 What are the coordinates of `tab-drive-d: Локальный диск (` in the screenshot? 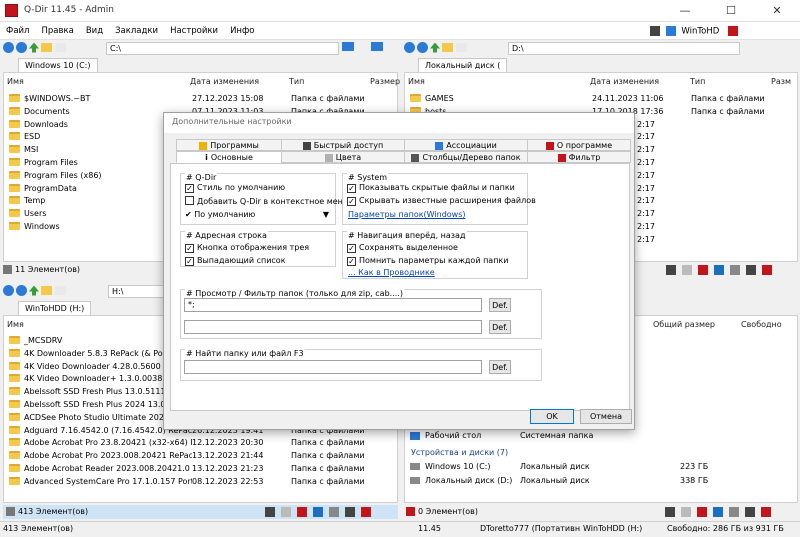 It's located at (463, 65).